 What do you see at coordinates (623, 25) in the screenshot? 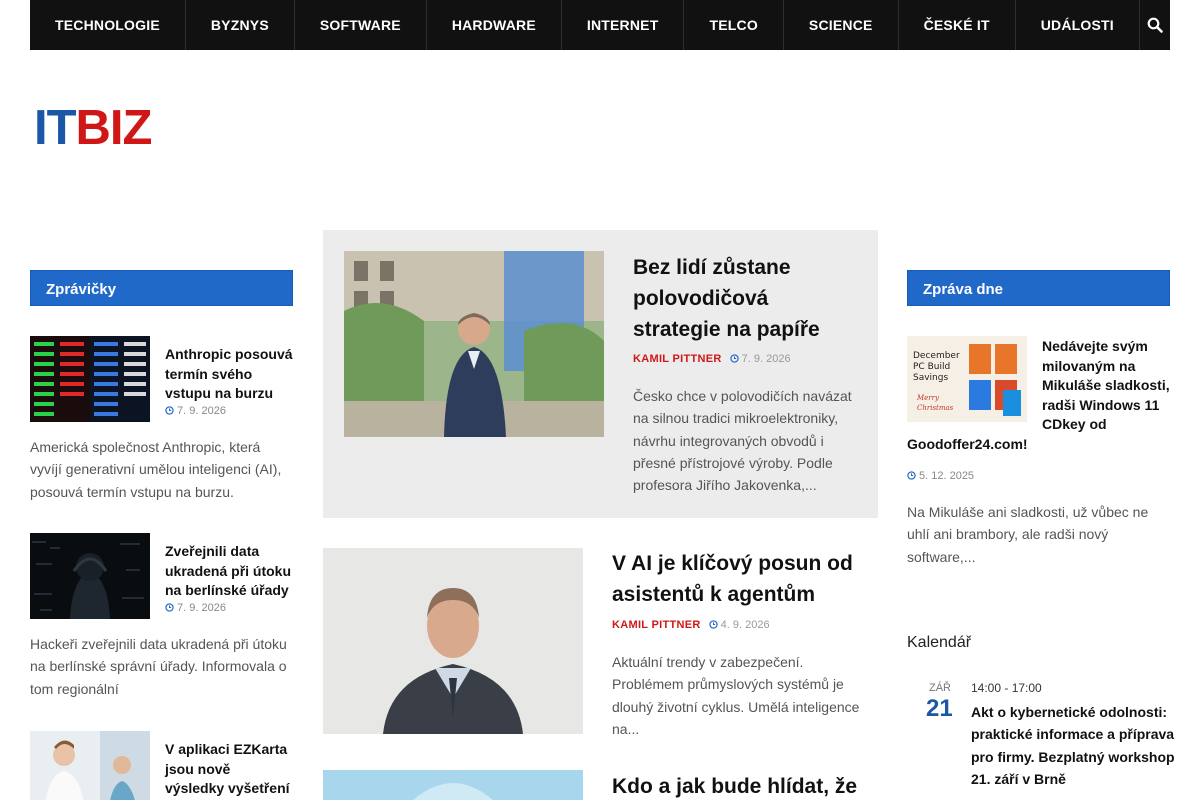
I see `nav-item-internet: INTERNET` at bounding box center [623, 25].